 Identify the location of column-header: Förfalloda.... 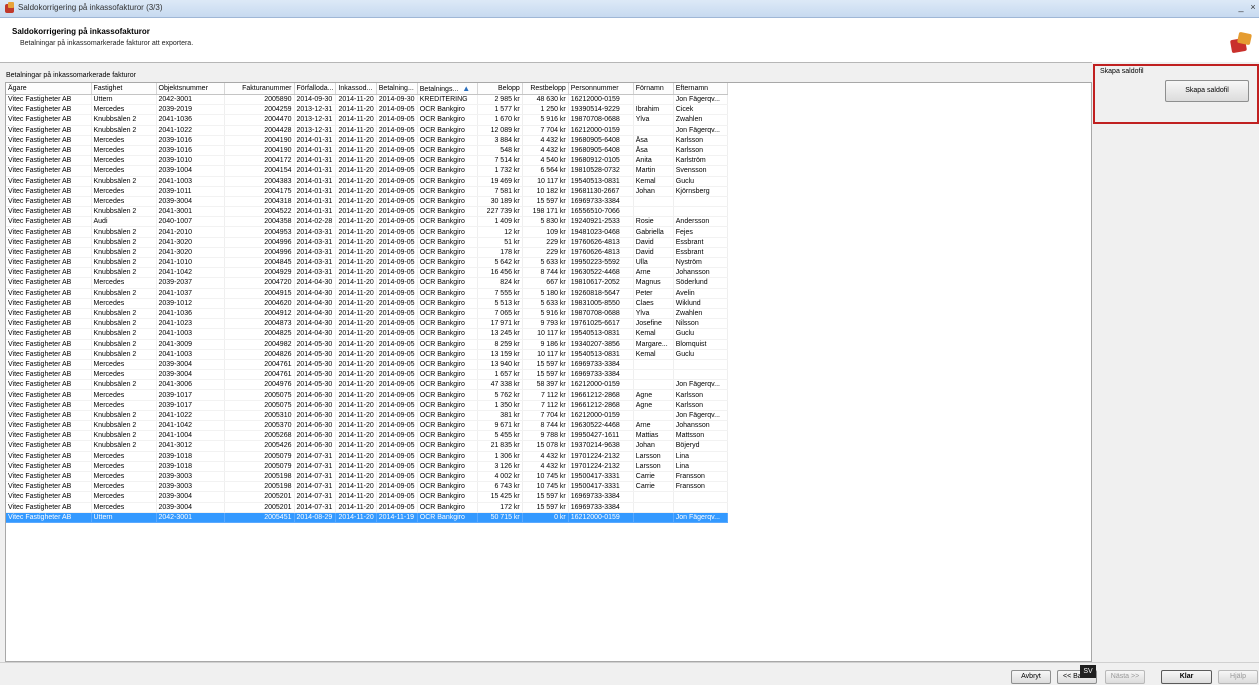
(315, 89).